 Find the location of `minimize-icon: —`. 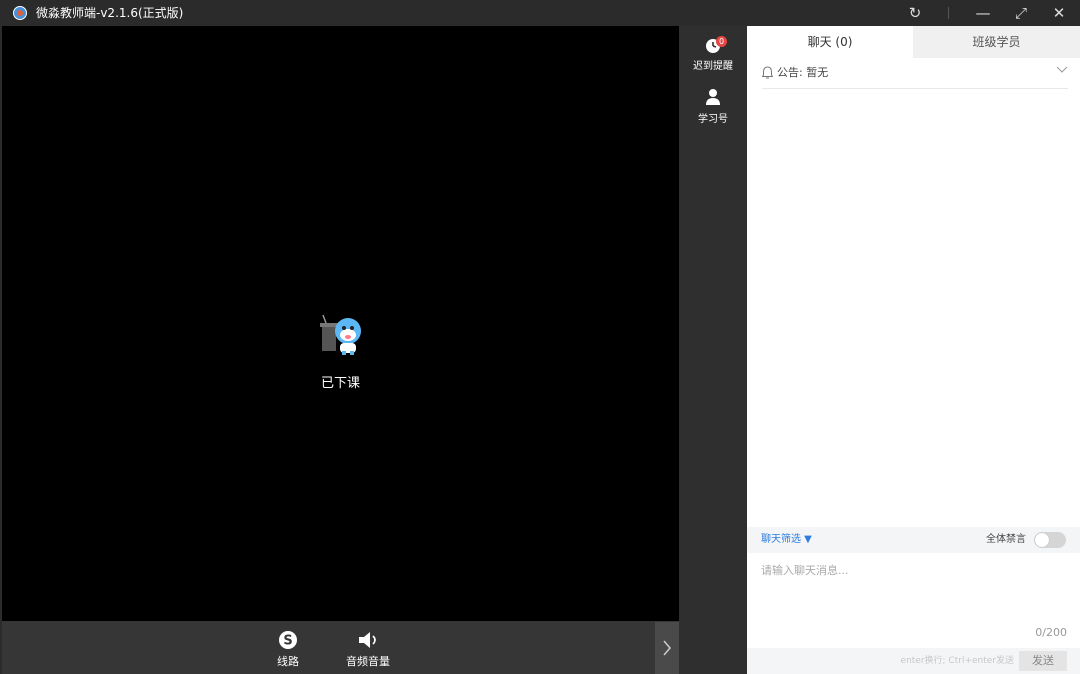

minimize-icon: — is located at coordinates (983, 13).